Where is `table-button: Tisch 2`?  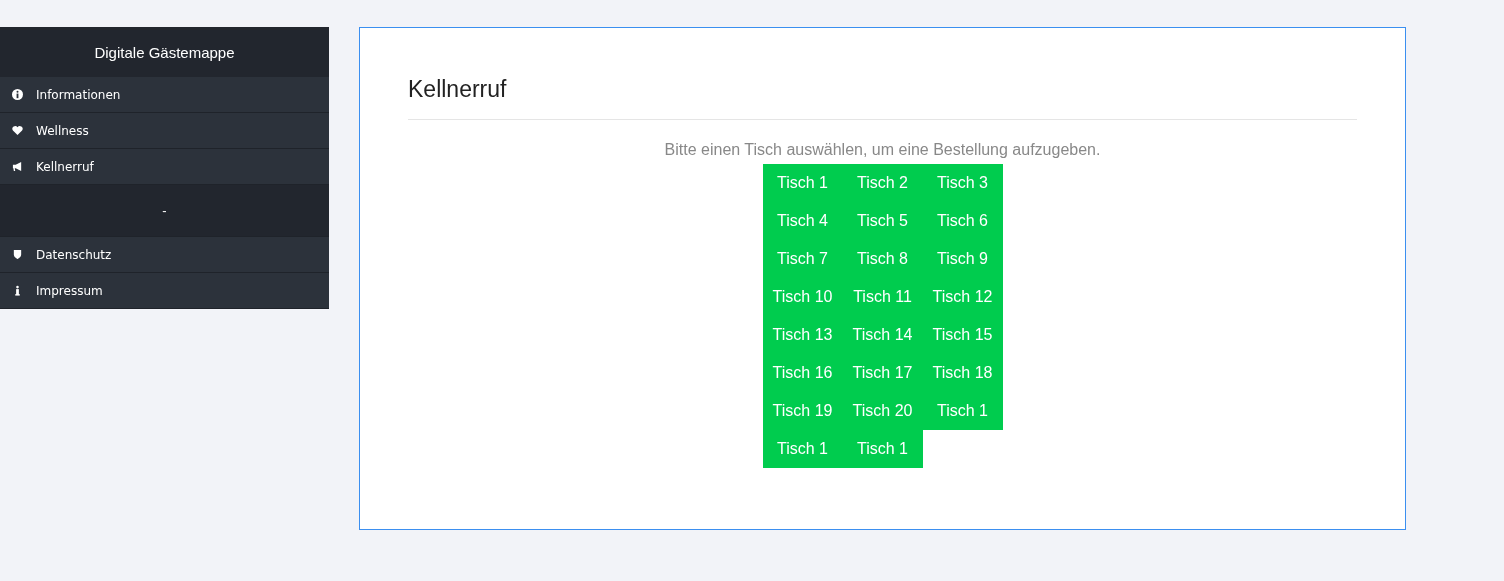
table-button: Tisch 2 is located at coordinates (882, 183).